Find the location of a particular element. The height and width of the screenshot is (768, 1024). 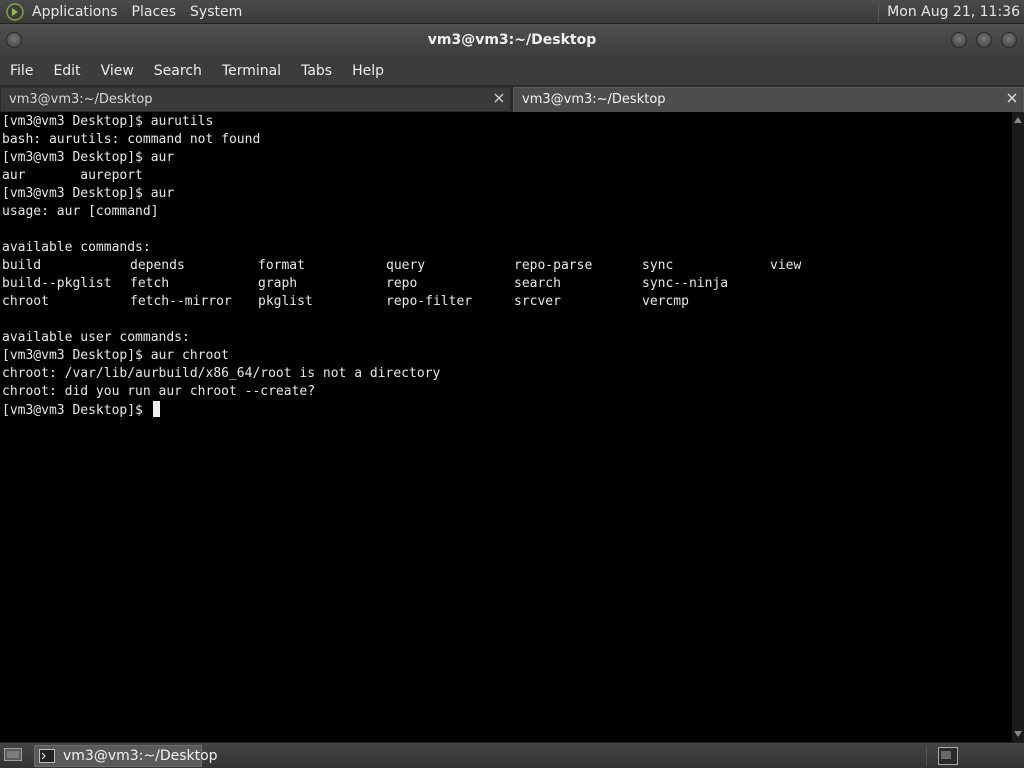

command-name: view is located at coordinates (786, 265).